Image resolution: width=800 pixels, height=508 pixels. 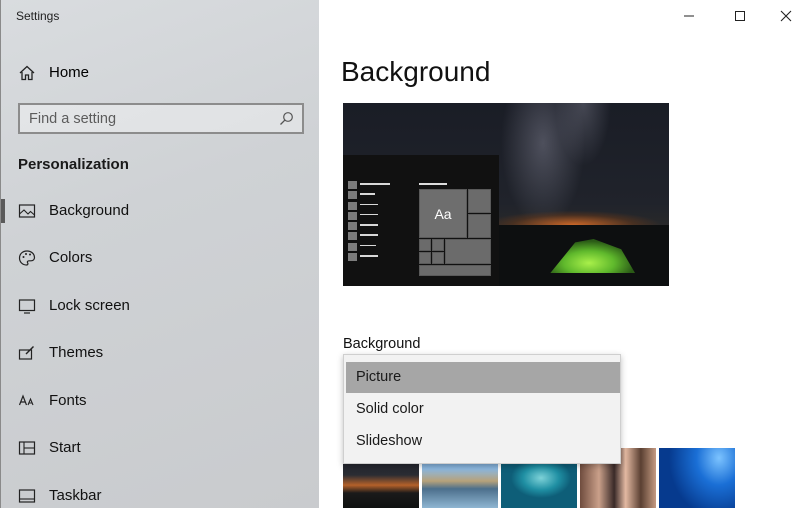 What do you see at coordinates (76, 352) in the screenshot?
I see `sidebar-item-label: Themes` at bounding box center [76, 352].